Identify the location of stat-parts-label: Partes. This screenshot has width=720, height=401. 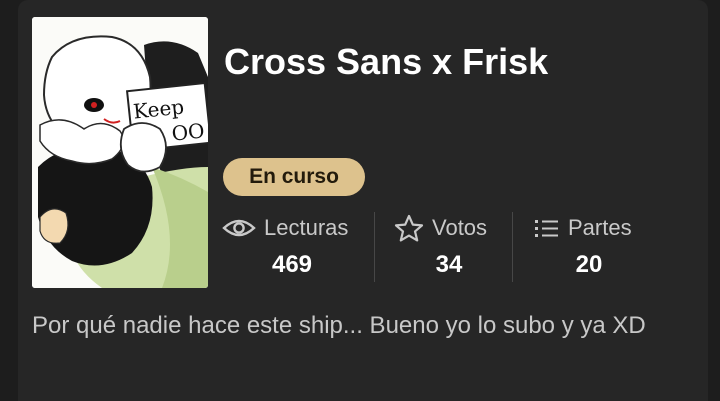
(600, 227).